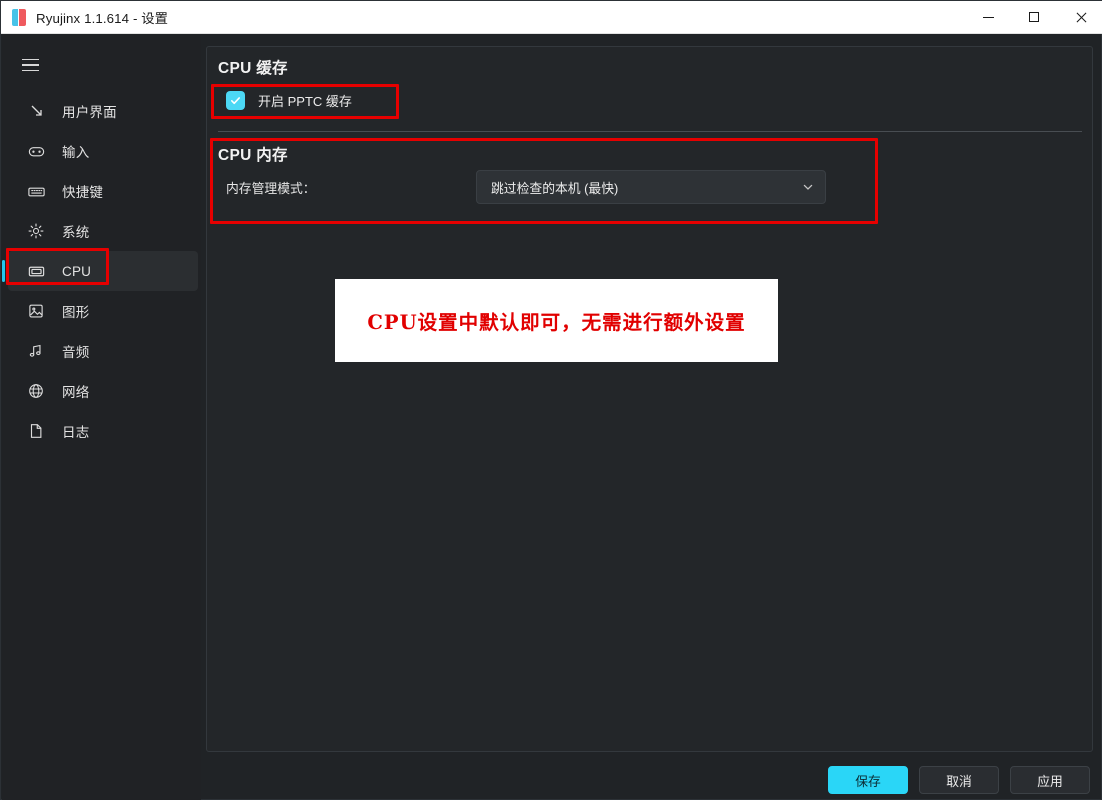 The image size is (1102, 800). I want to click on sidebar-item-label: 快捷键, so click(83, 192).